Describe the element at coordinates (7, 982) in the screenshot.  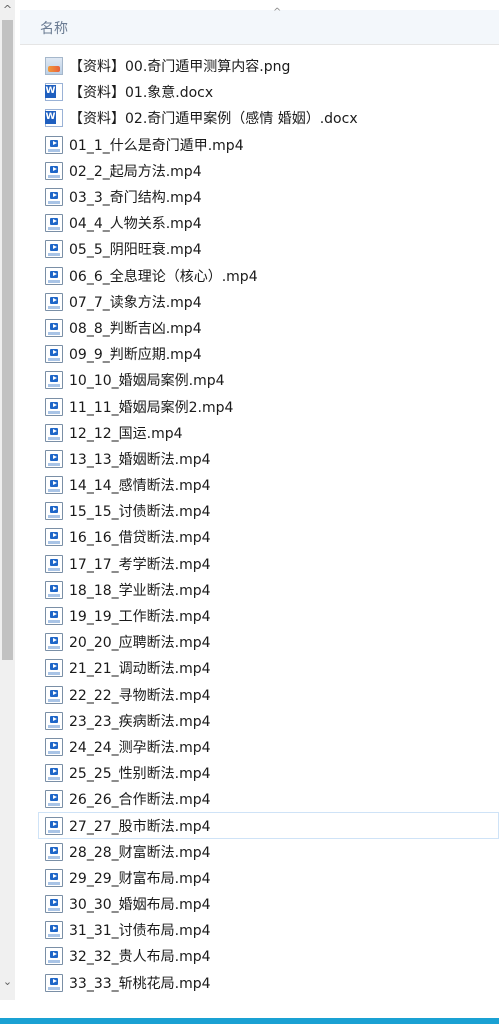
I see `scroll-down-arrow-icon: ⌄` at that location.